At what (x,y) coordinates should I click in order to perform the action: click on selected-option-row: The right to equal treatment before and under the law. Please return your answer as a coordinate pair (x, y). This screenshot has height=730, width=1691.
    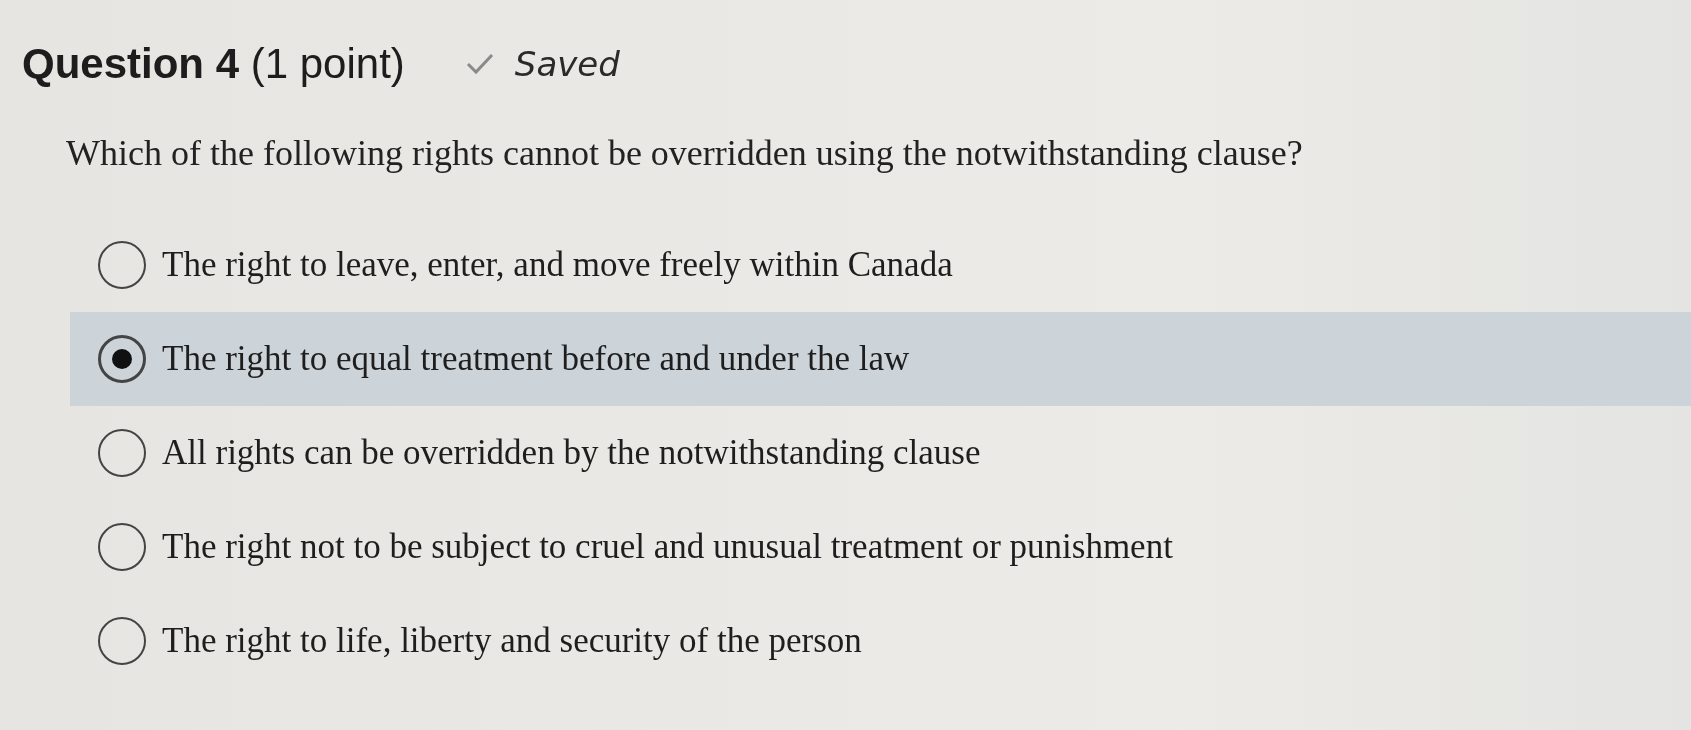
    Looking at the image, I should click on (880, 359).